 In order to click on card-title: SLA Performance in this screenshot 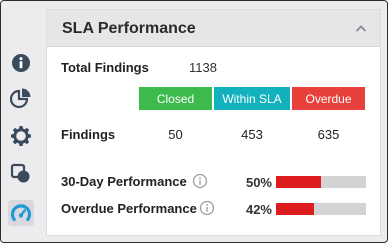, I will do `click(129, 28)`.